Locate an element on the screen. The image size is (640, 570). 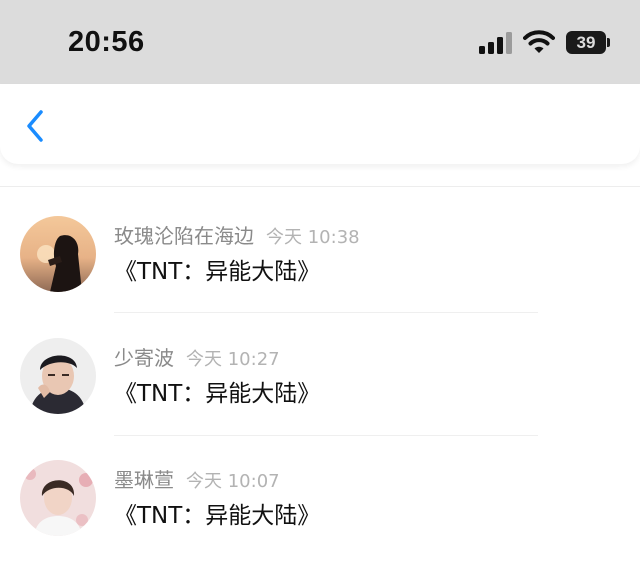
chevron-left-icon is located at coordinates (35, 126).